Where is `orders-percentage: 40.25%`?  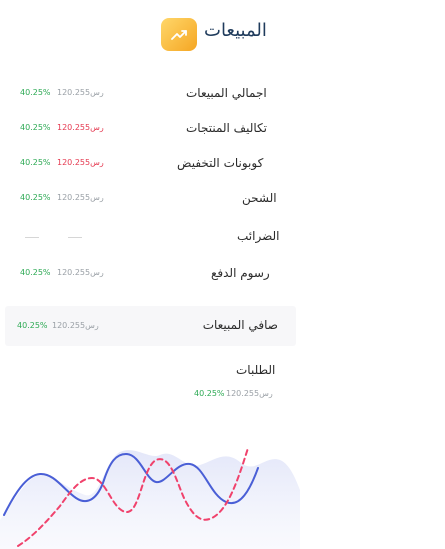 orders-percentage: 40.25% is located at coordinates (209, 393).